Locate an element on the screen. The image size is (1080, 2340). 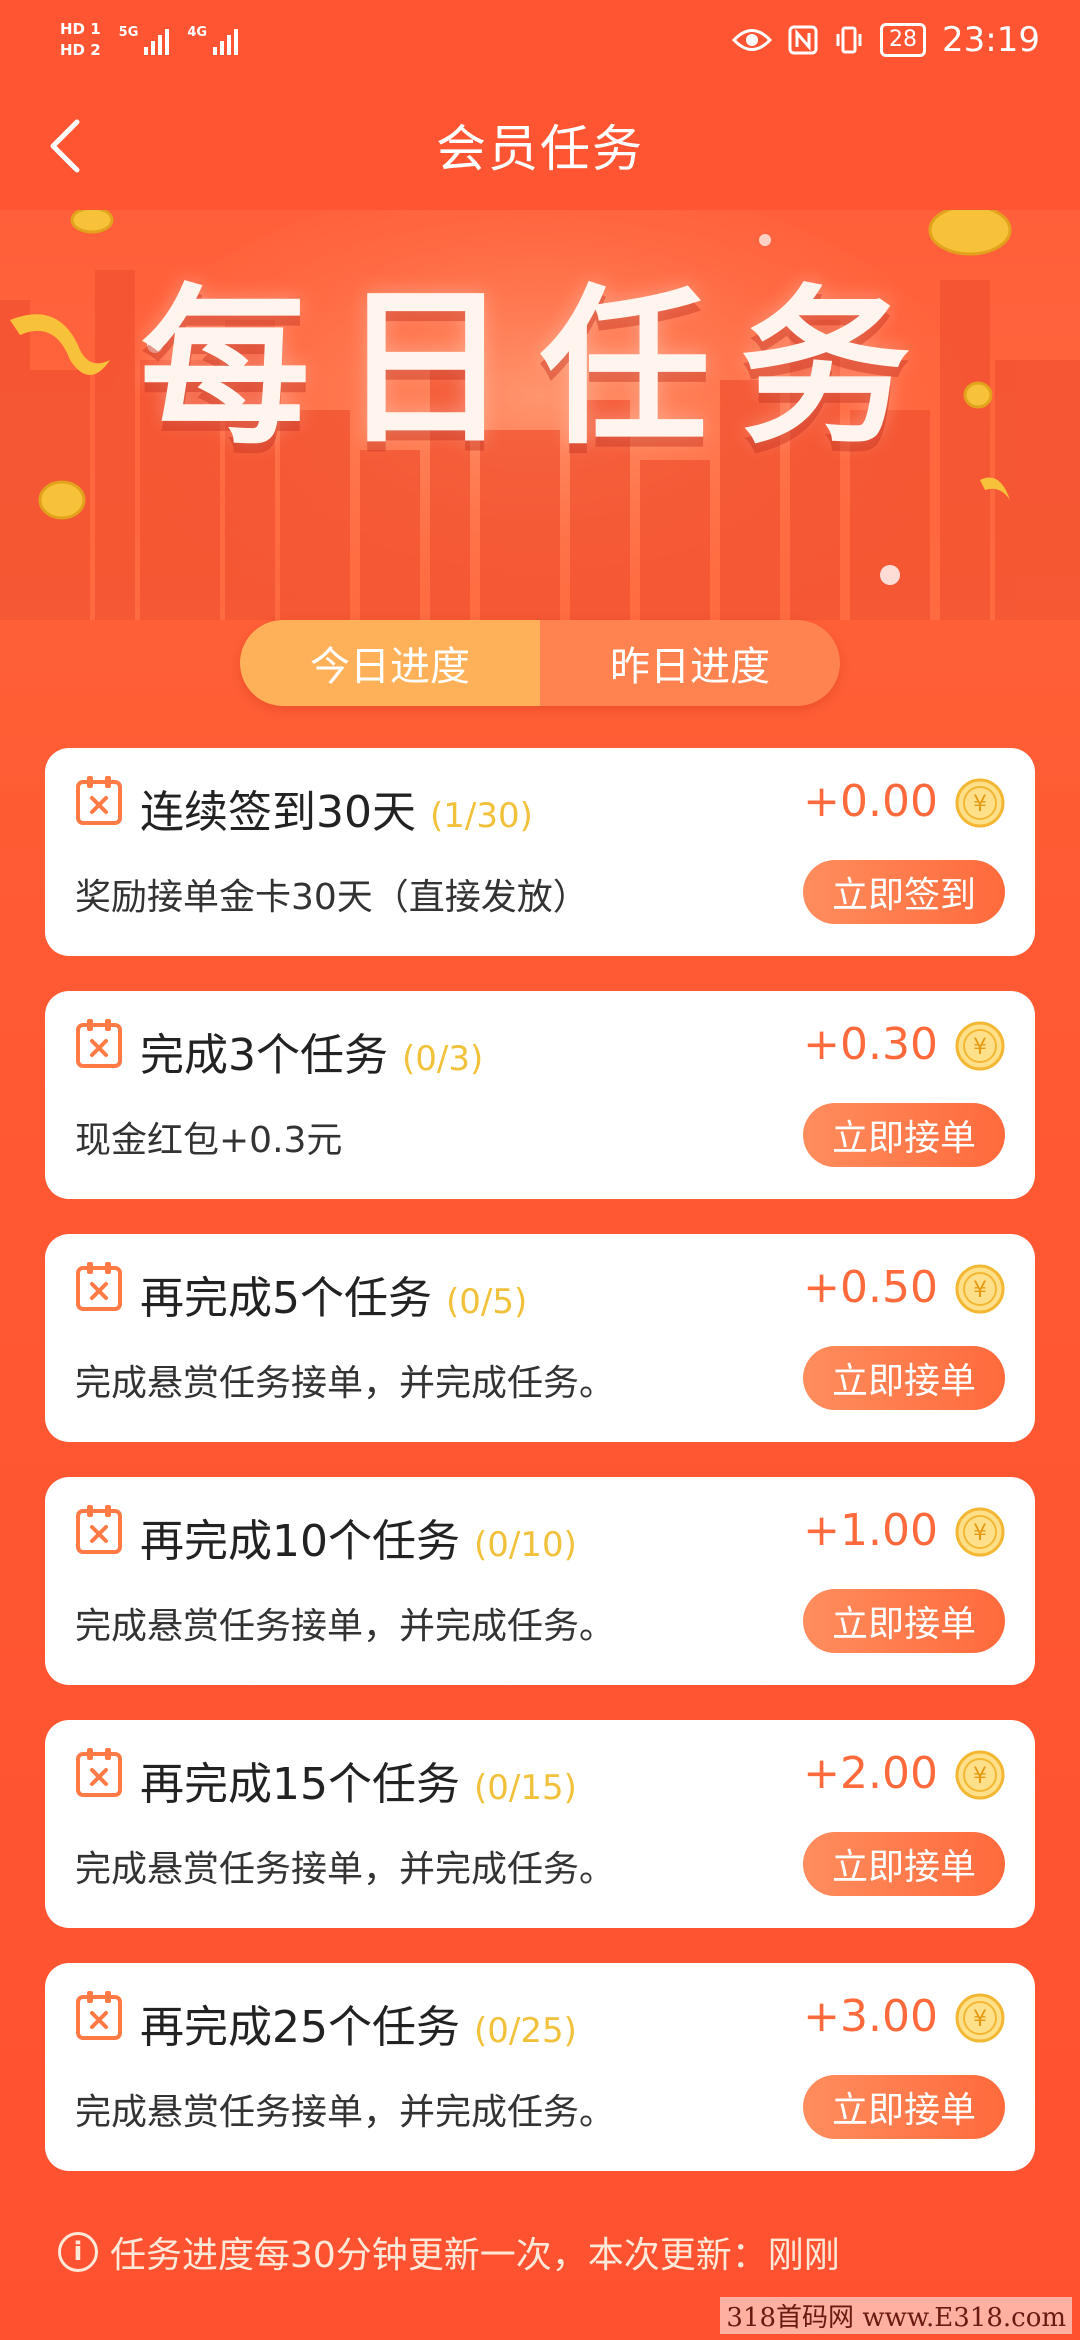
tab-today-progress: 今日进度 is located at coordinates (390, 663).